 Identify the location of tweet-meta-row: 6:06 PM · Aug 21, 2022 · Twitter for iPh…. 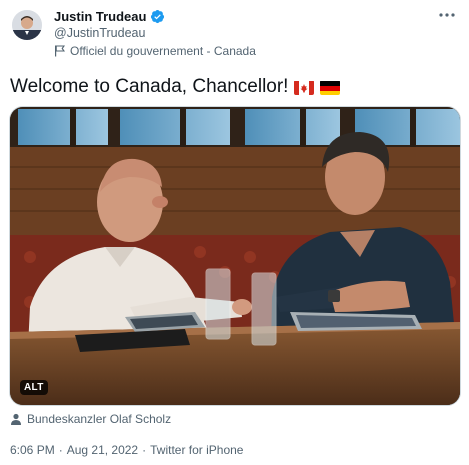
(126, 450).